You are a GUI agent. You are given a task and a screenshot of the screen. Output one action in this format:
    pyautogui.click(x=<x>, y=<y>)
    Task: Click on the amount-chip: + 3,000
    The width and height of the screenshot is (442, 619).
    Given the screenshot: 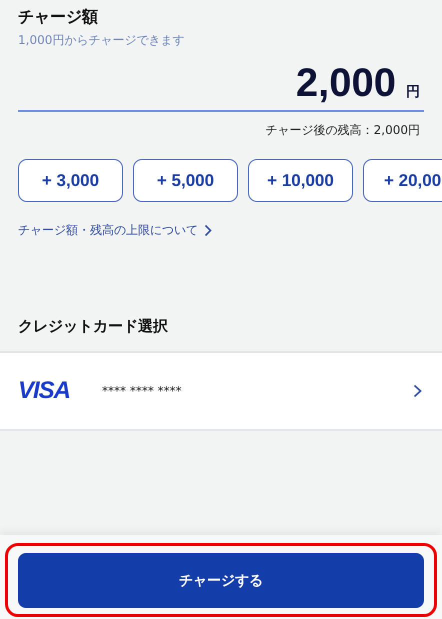 What is the action you would take?
    pyautogui.click(x=70, y=180)
    